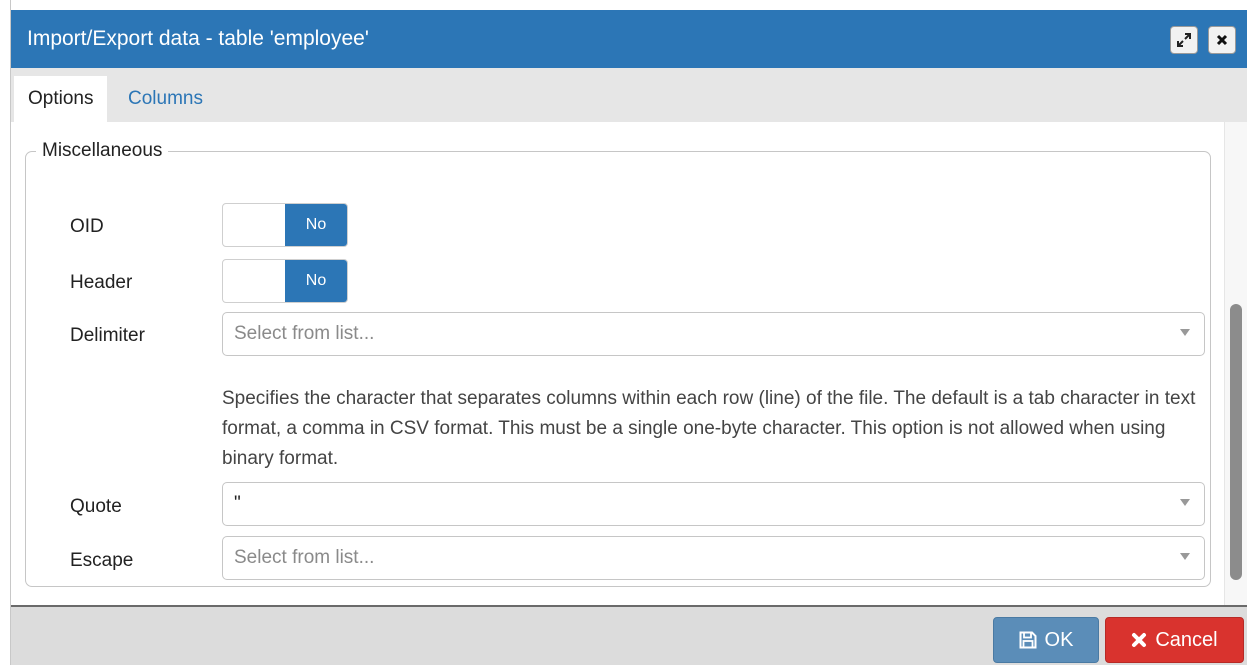  Describe the element at coordinates (713, 504) in the screenshot. I see `quote-select: "` at that location.